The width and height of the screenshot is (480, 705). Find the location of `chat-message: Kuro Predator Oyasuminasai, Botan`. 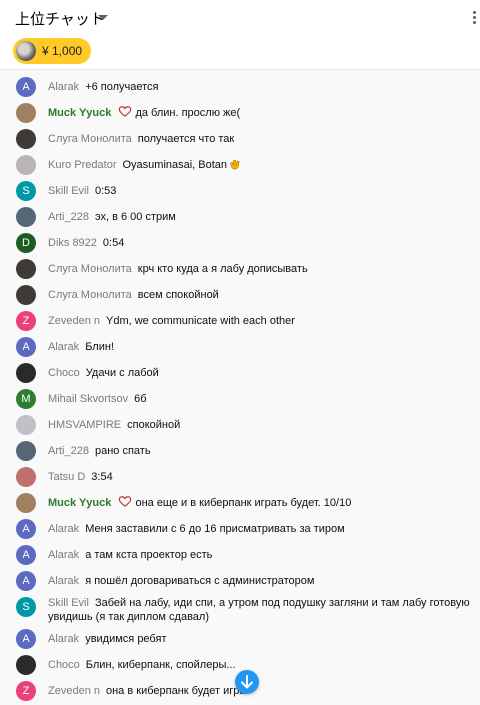

chat-message: Kuro Predator Oyasuminasai, Botan is located at coordinates (240, 168).